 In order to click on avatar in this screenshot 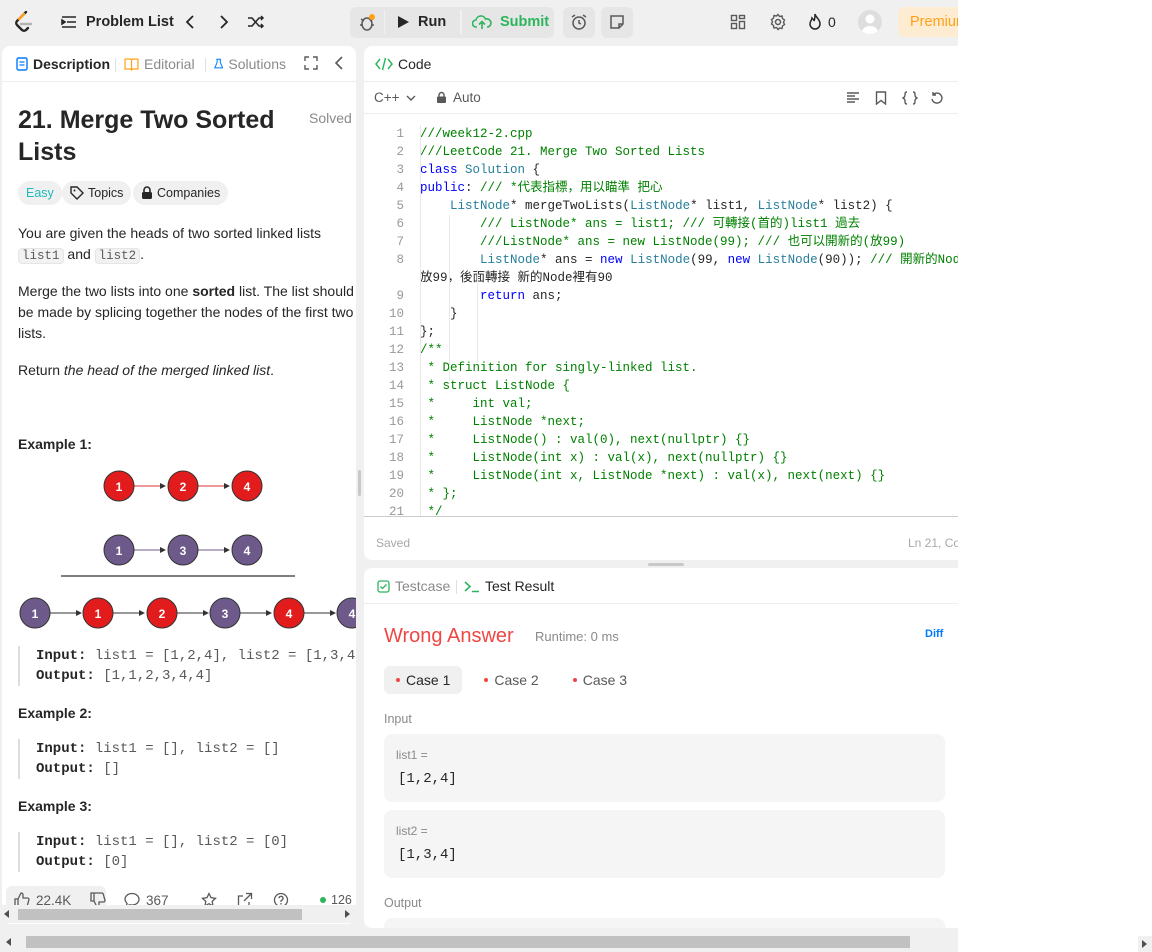, I will do `click(870, 22)`.